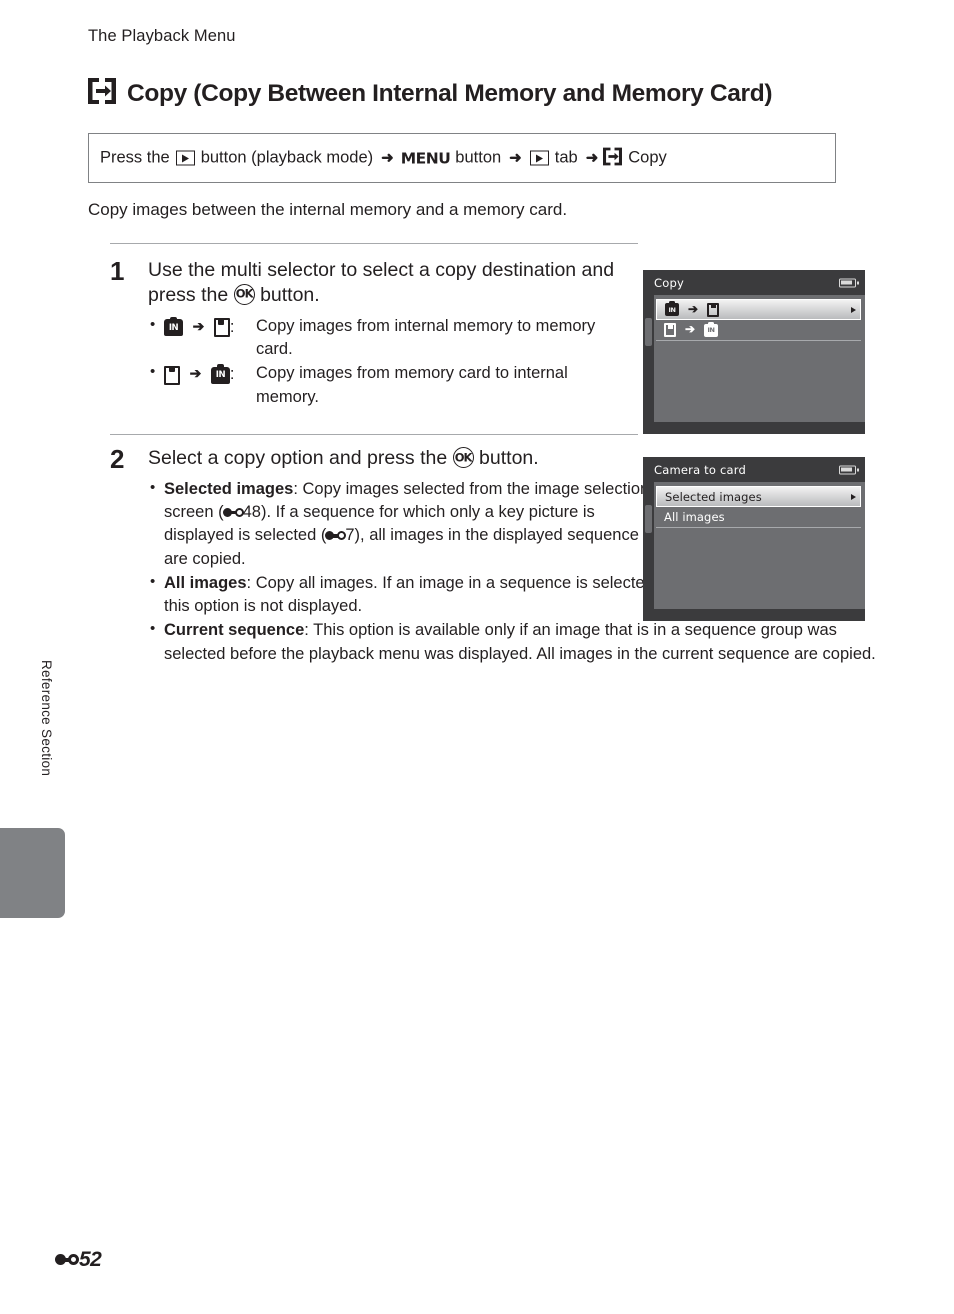 The image size is (954, 1314). I want to click on menu-item-selected-images: Selected images, so click(758, 496).